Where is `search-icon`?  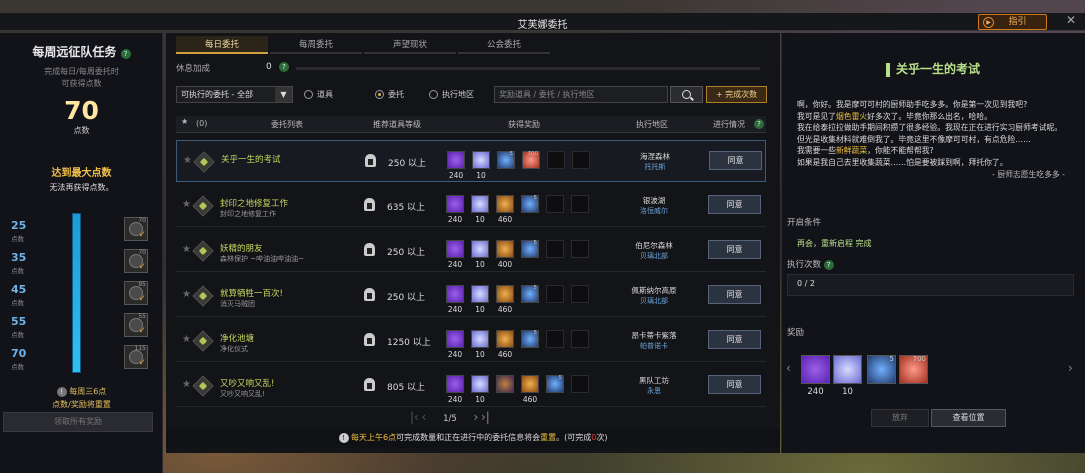
search-icon is located at coordinates (686, 94).